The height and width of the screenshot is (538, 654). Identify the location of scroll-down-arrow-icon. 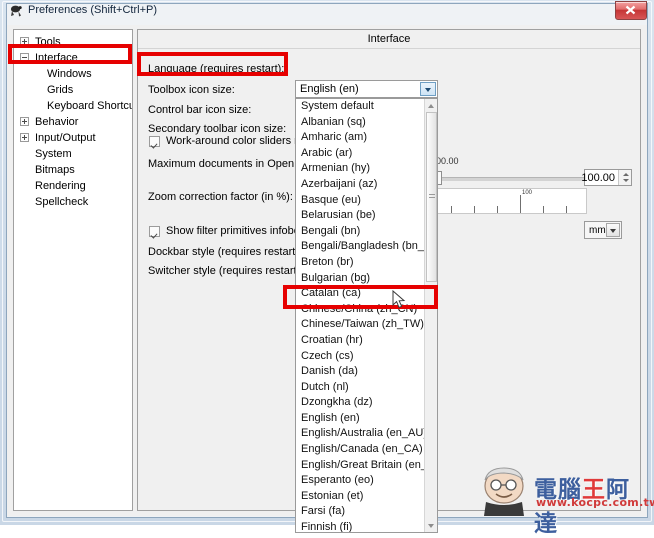
(431, 525).